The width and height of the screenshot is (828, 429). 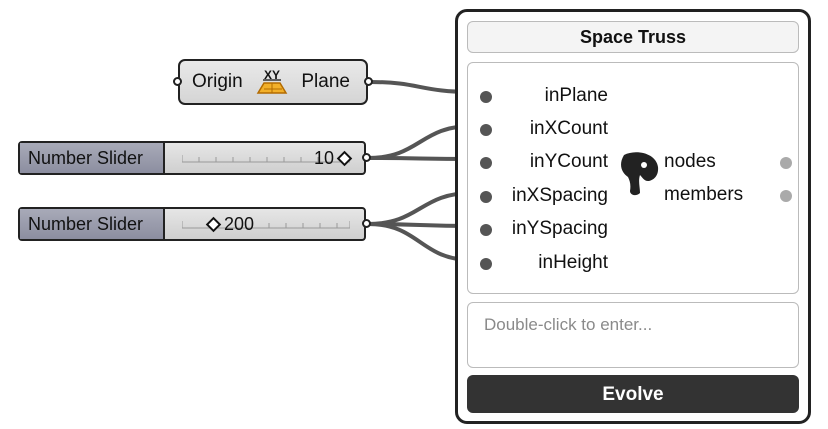 I want to click on output-param-members: members, so click(x=728, y=195).